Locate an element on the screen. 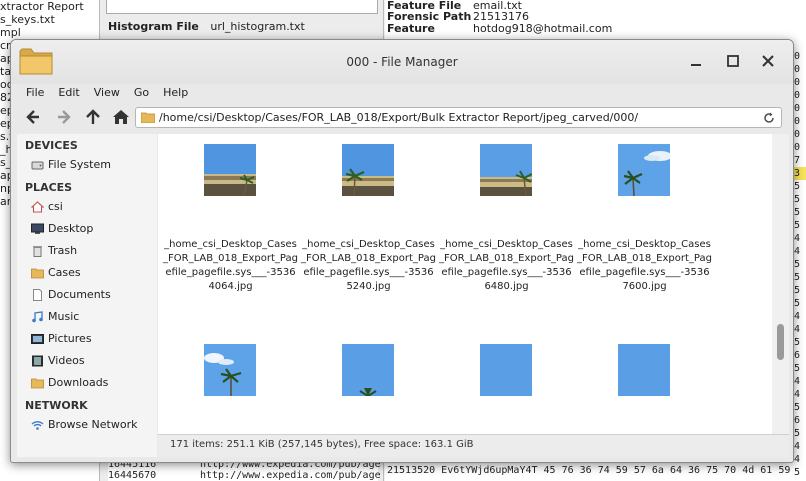 The width and height of the screenshot is (806, 481). hex-value: 7 is located at coordinates (797, 160).